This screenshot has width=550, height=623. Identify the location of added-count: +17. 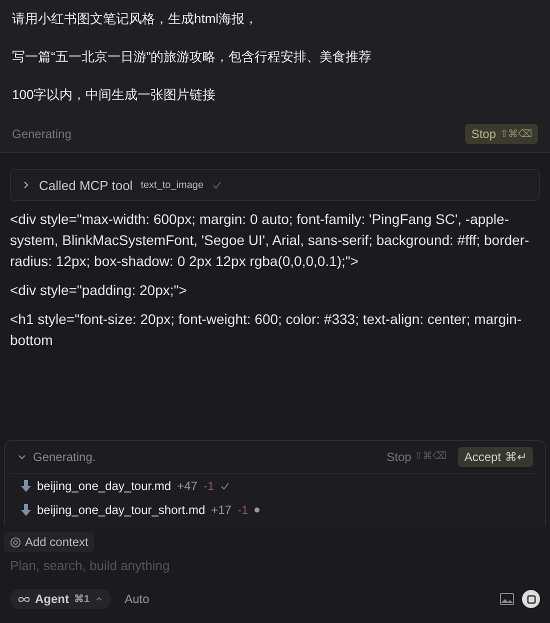
(221, 510).